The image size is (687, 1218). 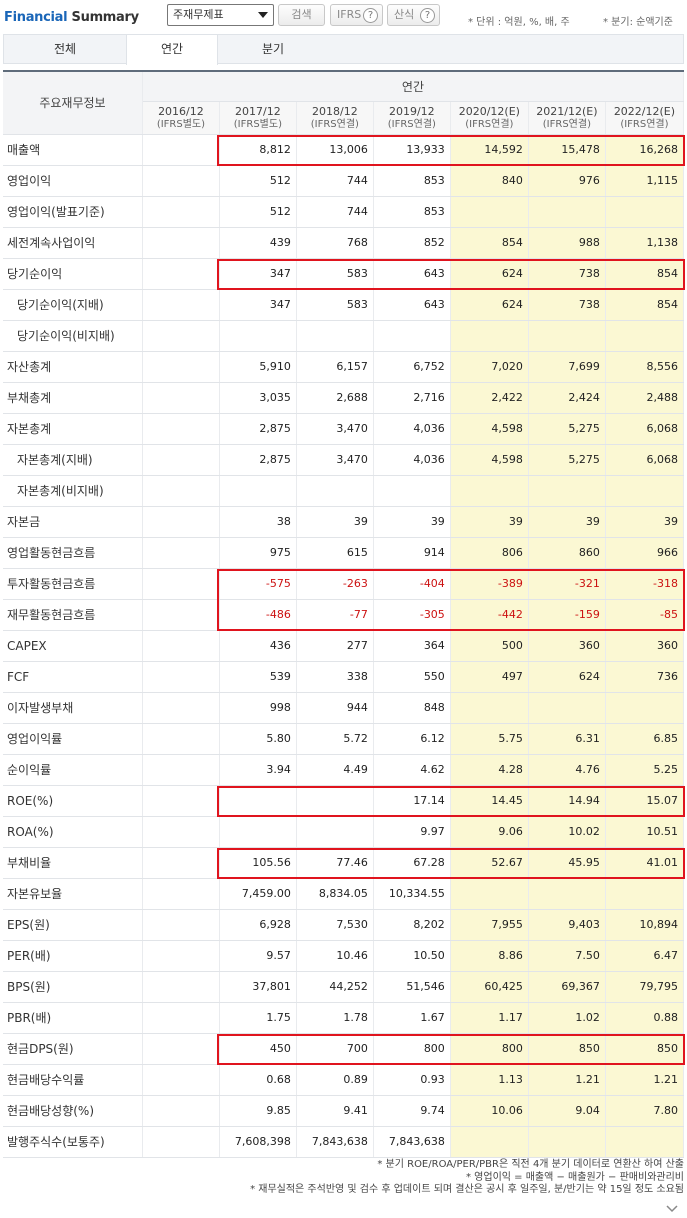 What do you see at coordinates (489, 305) in the screenshot?
I see `table-cell: 624` at bounding box center [489, 305].